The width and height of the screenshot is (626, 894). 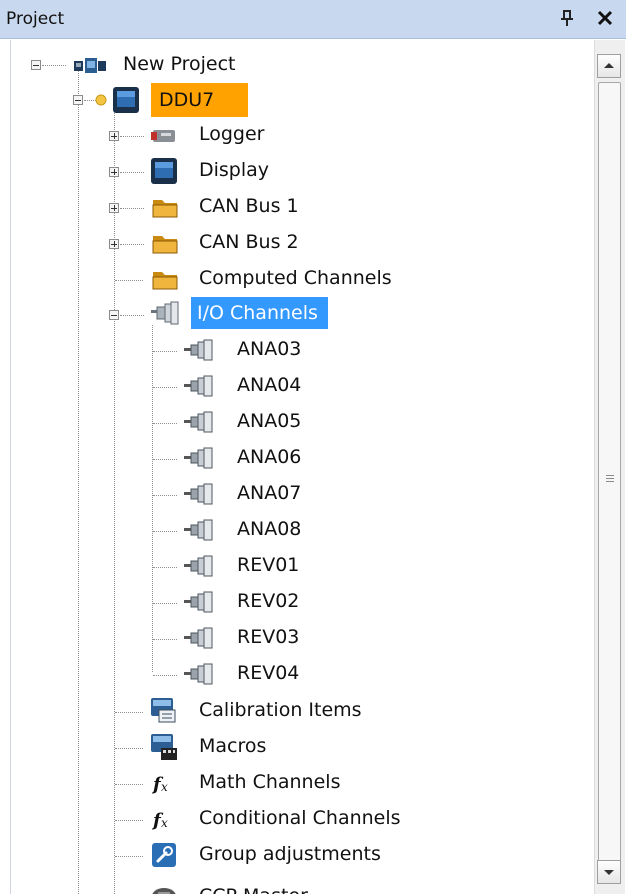 I want to click on tree-node-io-channels: I/O Channels, so click(x=171, y=312).